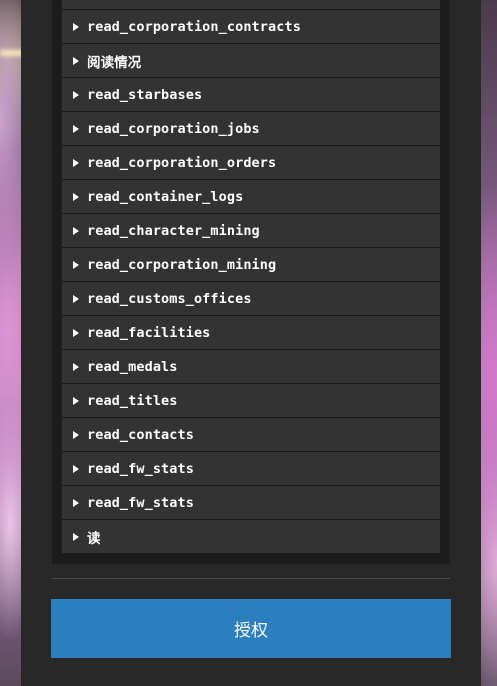 The image size is (497, 686). Describe the element at coordinates (132, 366) in the screenshot. I see `scope-label: read_medals` at that location.